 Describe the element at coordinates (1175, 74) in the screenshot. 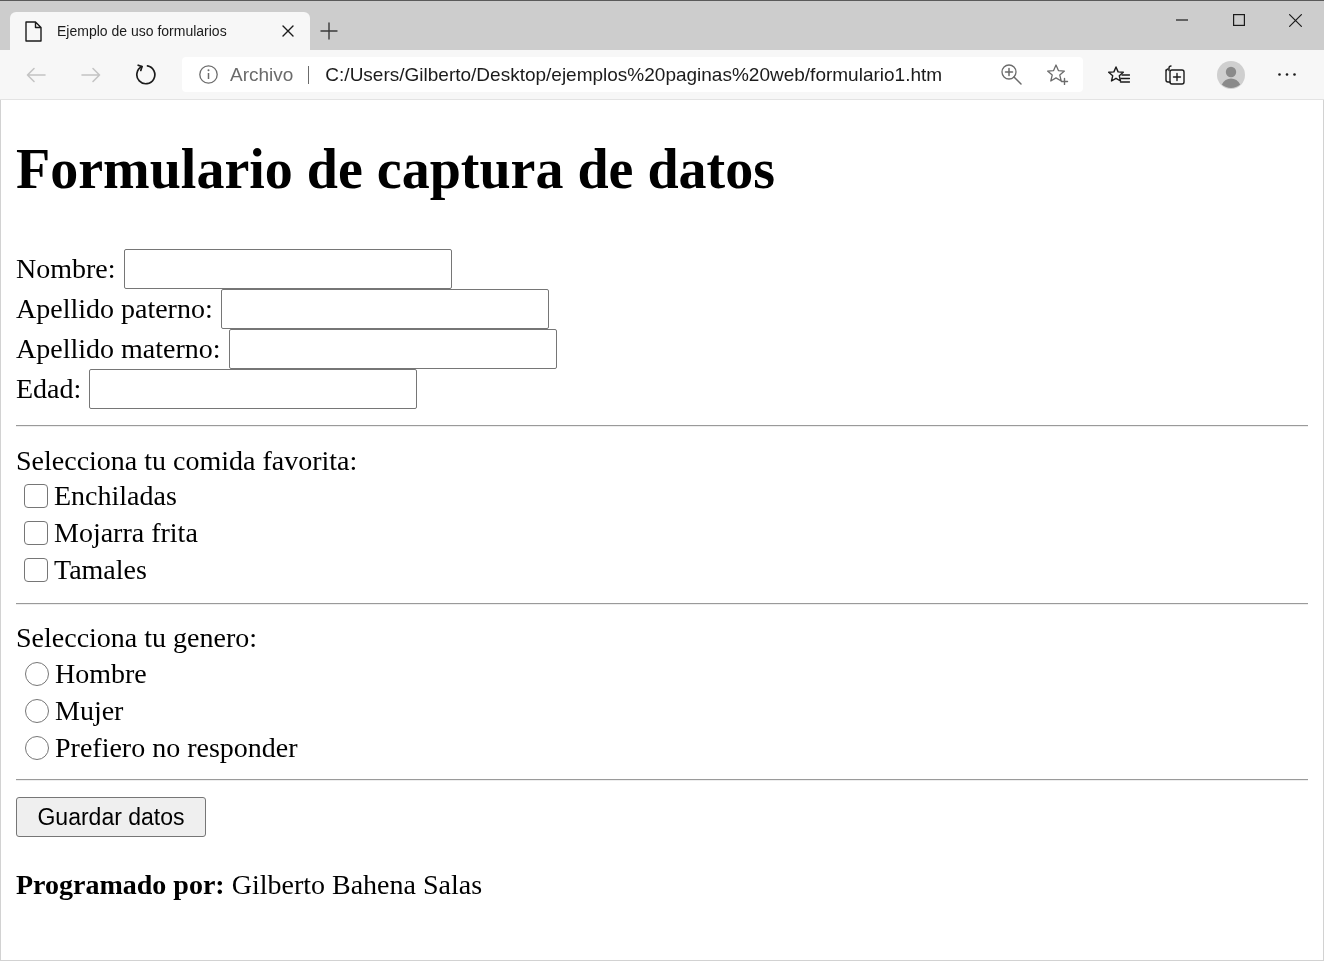

I see `collections-icon` at that location.